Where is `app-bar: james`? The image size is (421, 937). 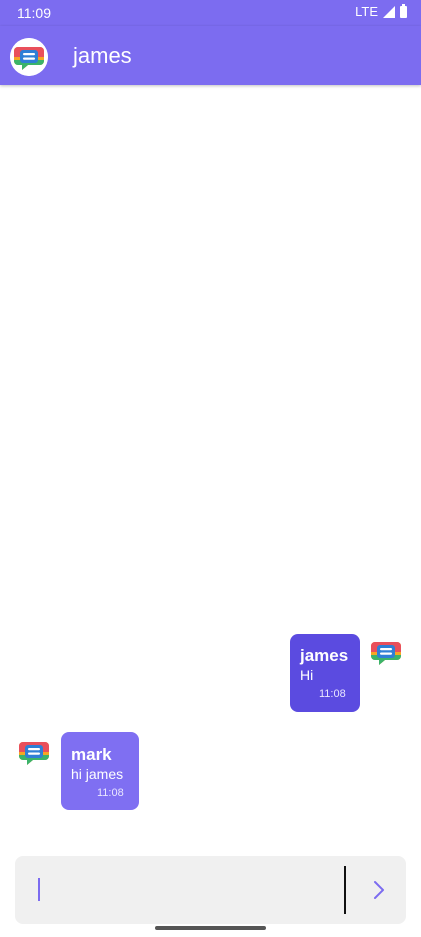 app-bar: james is located at coordinates (210, 55).